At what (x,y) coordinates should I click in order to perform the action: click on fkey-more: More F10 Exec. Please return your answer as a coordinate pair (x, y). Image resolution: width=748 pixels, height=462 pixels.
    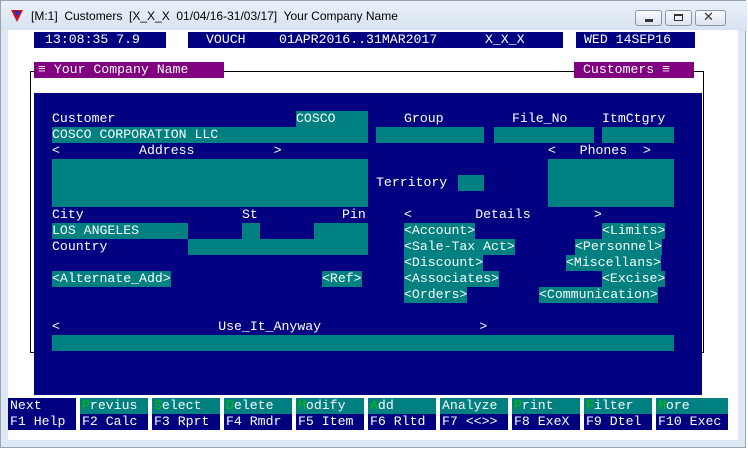
    Looking at the image, I should click on (692, 414).